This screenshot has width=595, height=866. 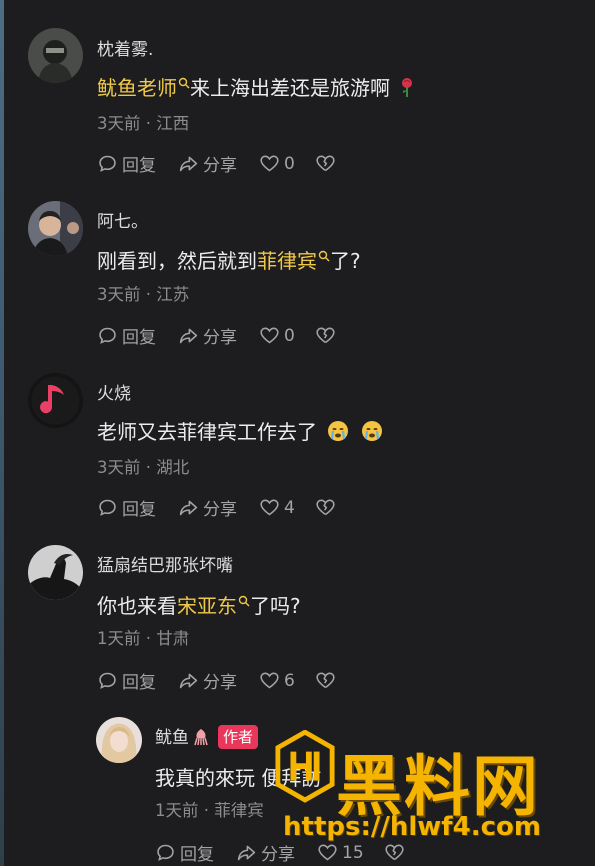 What do you see at coordinates (143, 638) in the screenshot?
I see `comment-meta: 1天前 · 甘肃` at bounding box center [143, 638].